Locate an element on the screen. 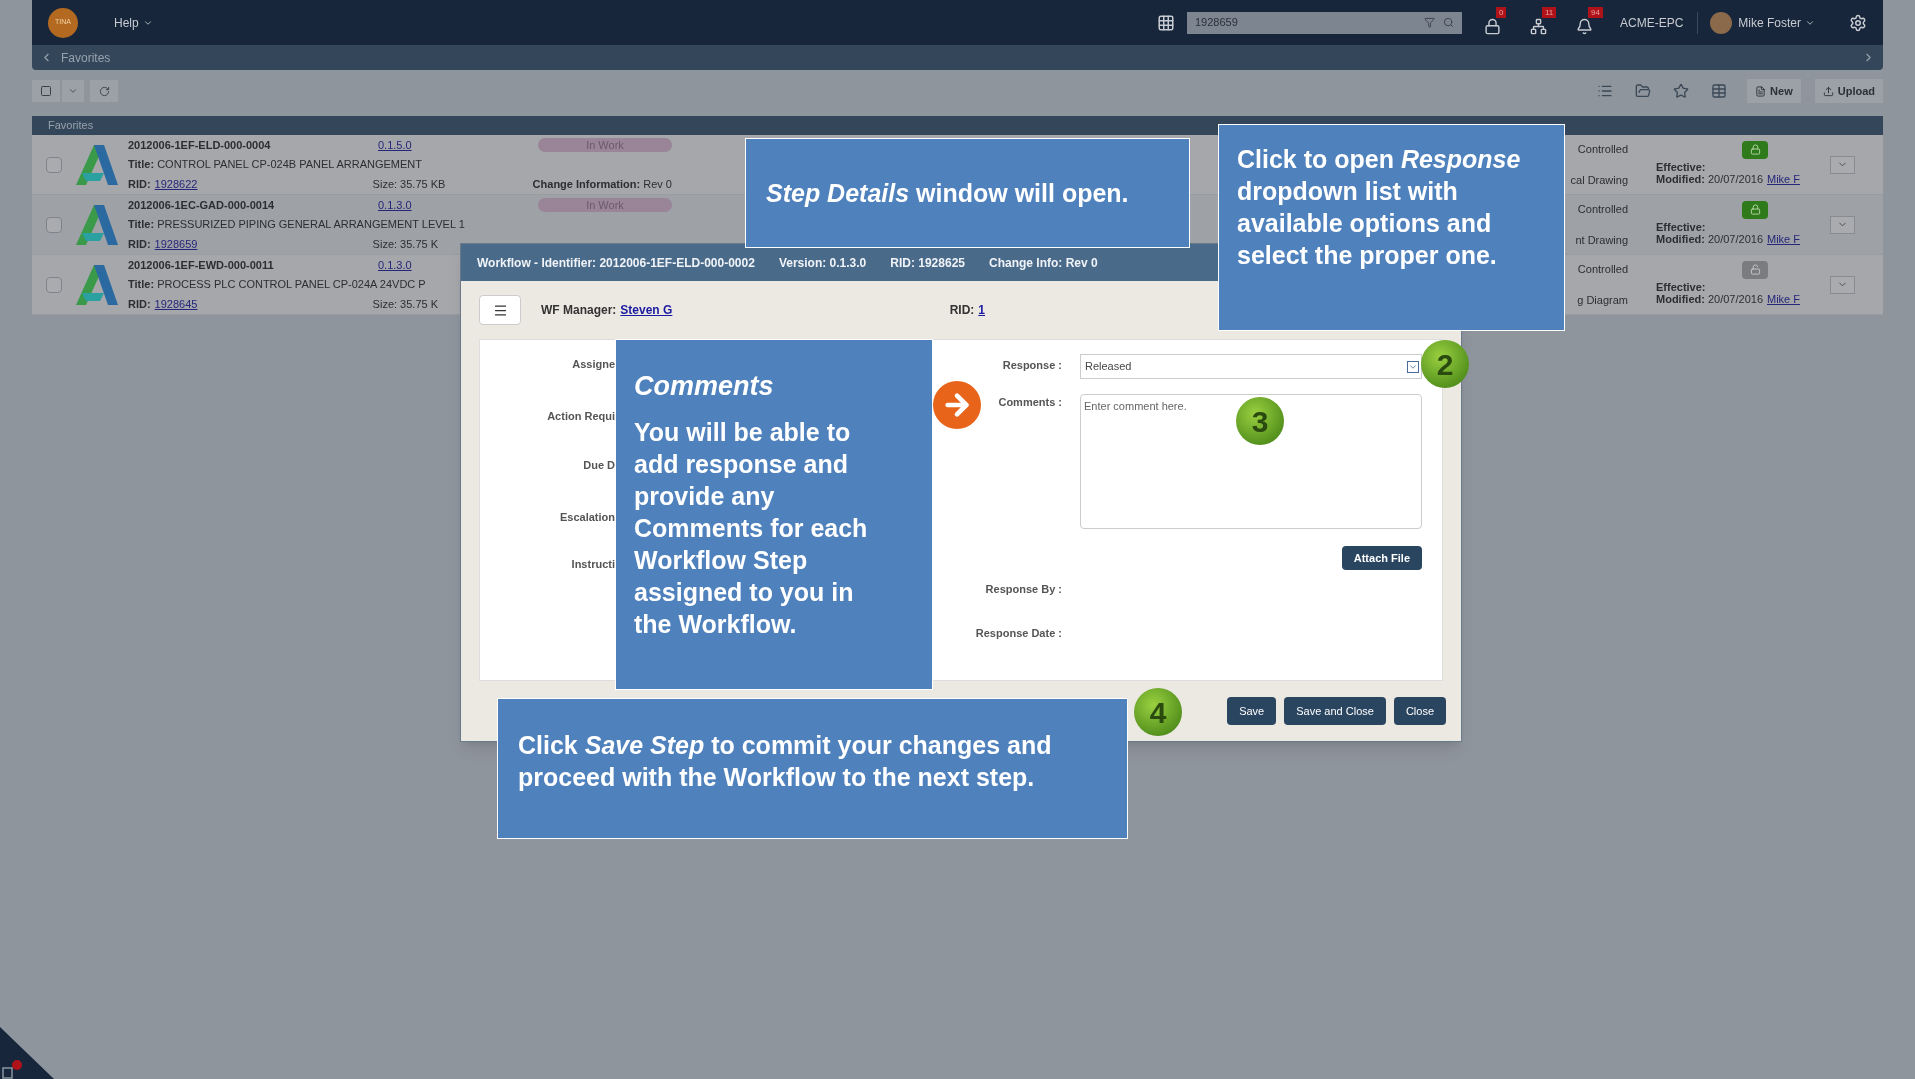 Image resolution: width=1915 pixels, height=1079 pixels. dialog-header-text: Change Info: Rev 0 is located at coordinates (1043, 263).